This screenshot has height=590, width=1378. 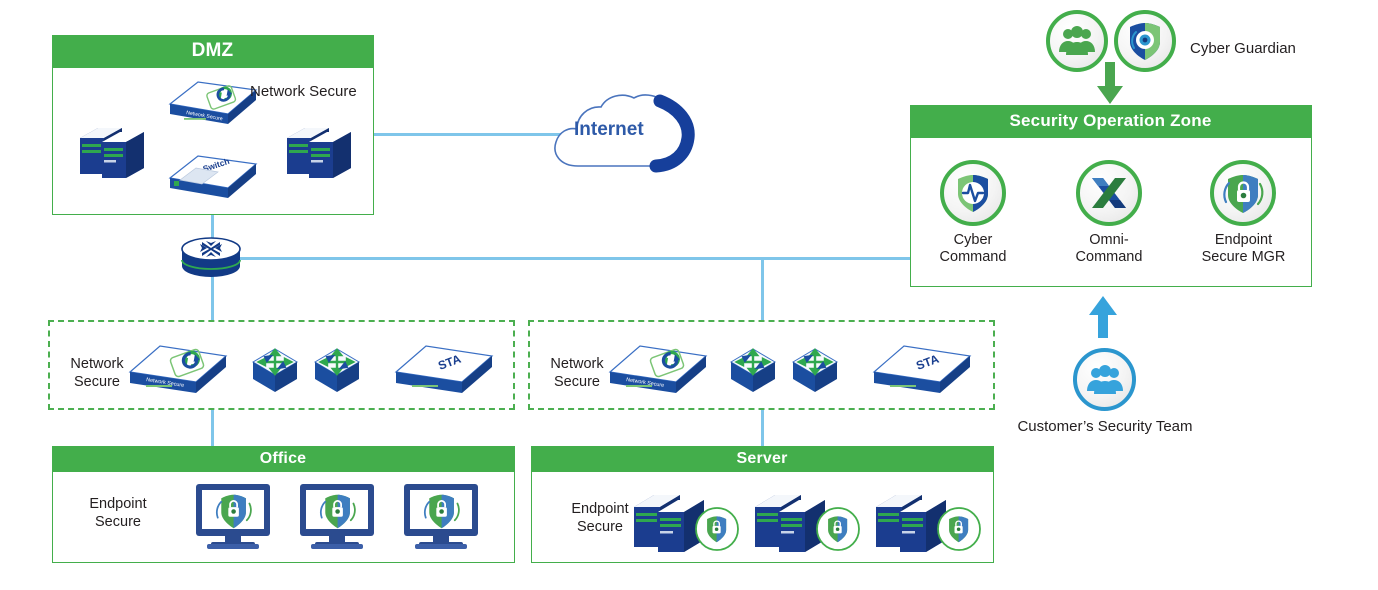 What do you see at coordinates (1104, 379) in the screenshot?
I see `security-team-people-icon` at bounding box center [1104, 379].